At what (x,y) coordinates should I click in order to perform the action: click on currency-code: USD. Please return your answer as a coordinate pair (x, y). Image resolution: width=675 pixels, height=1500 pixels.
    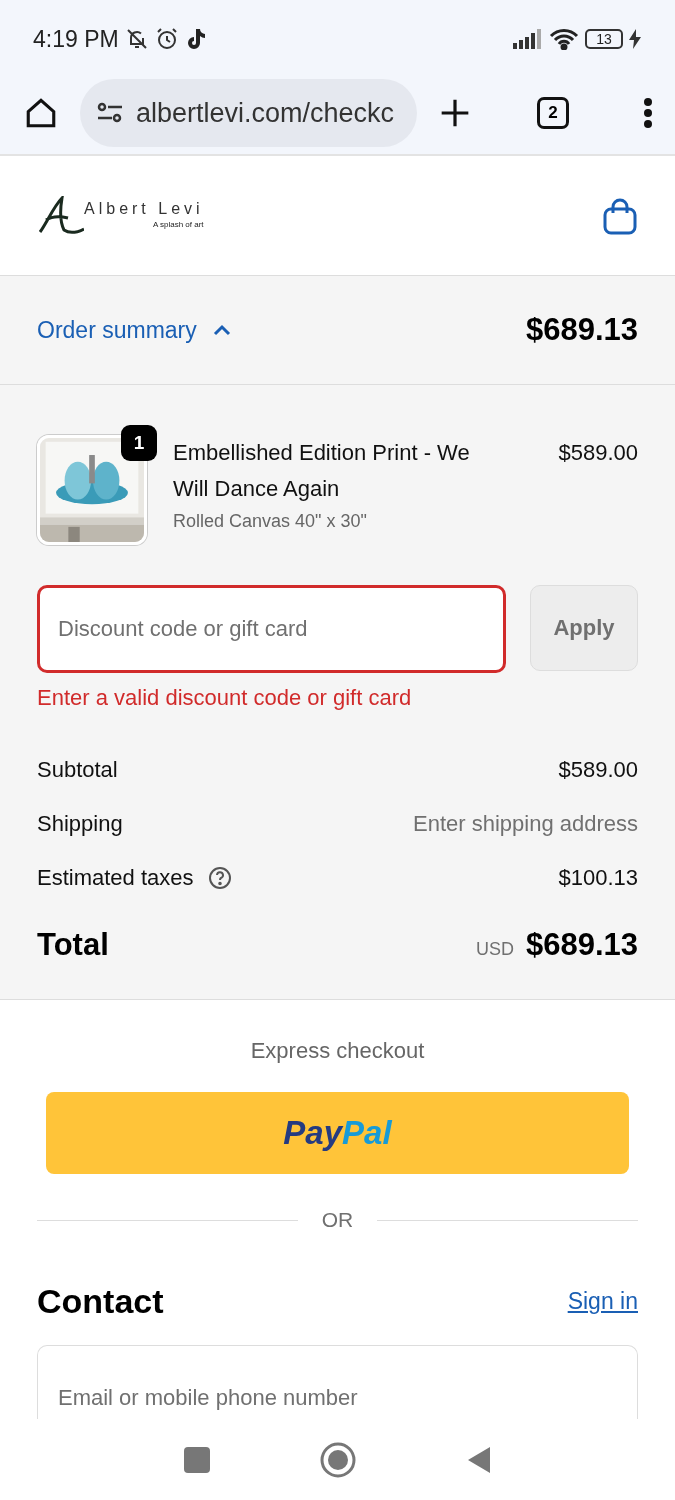
    Looking at the image, I should click on (494, 949).